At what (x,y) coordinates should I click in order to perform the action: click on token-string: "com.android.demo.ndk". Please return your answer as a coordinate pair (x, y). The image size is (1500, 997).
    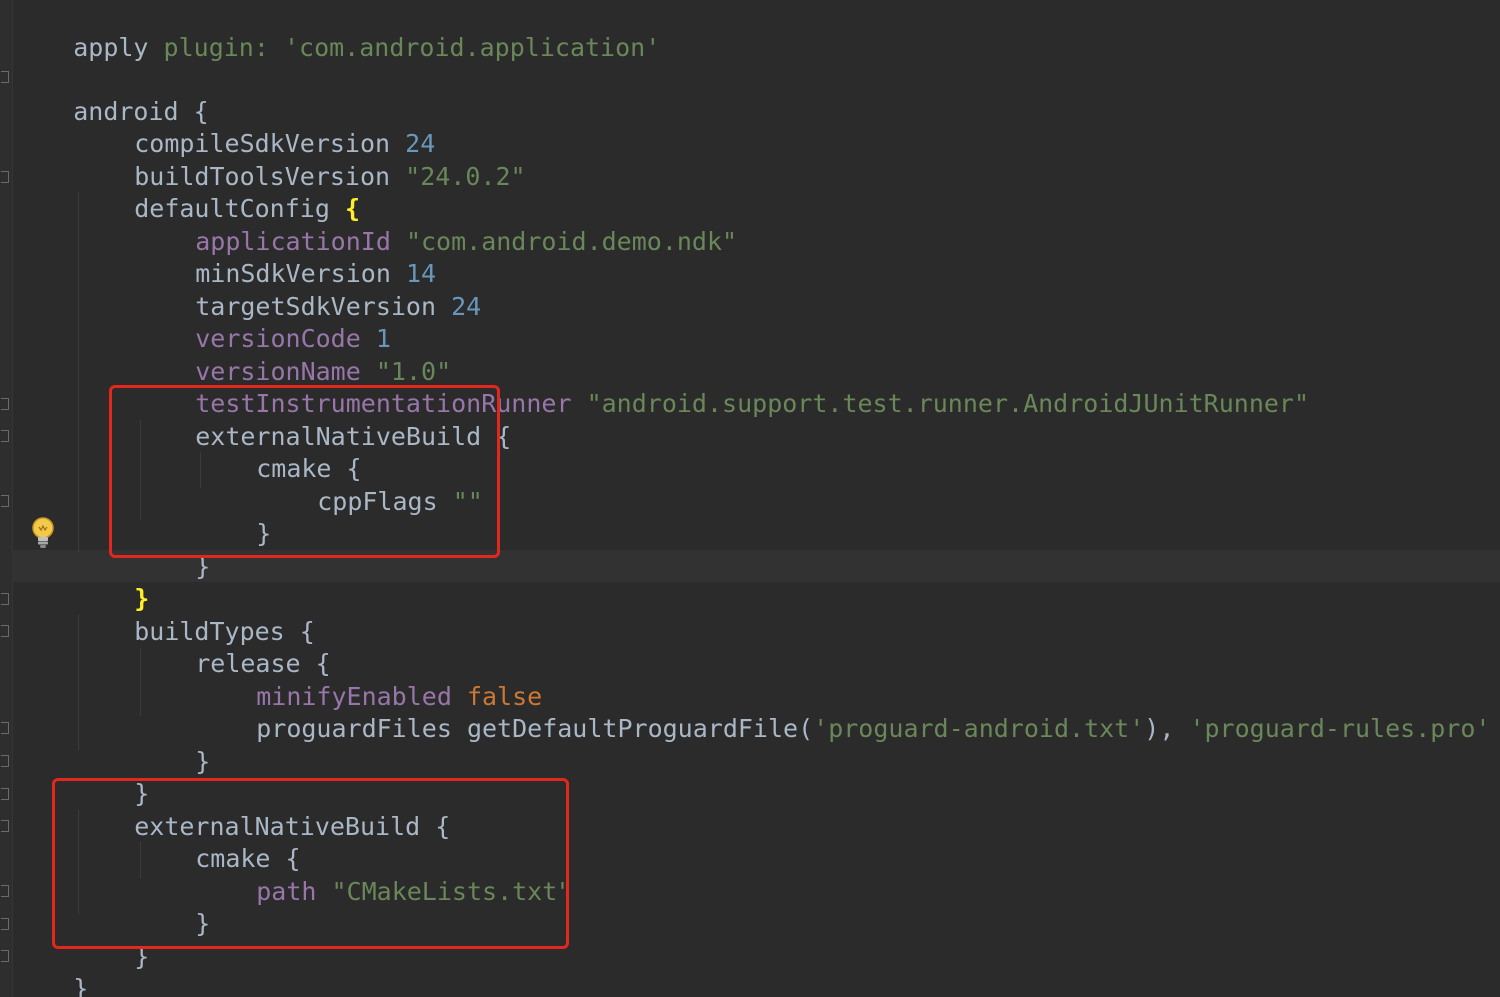
    Looking at the image, I should click on (571, 241).